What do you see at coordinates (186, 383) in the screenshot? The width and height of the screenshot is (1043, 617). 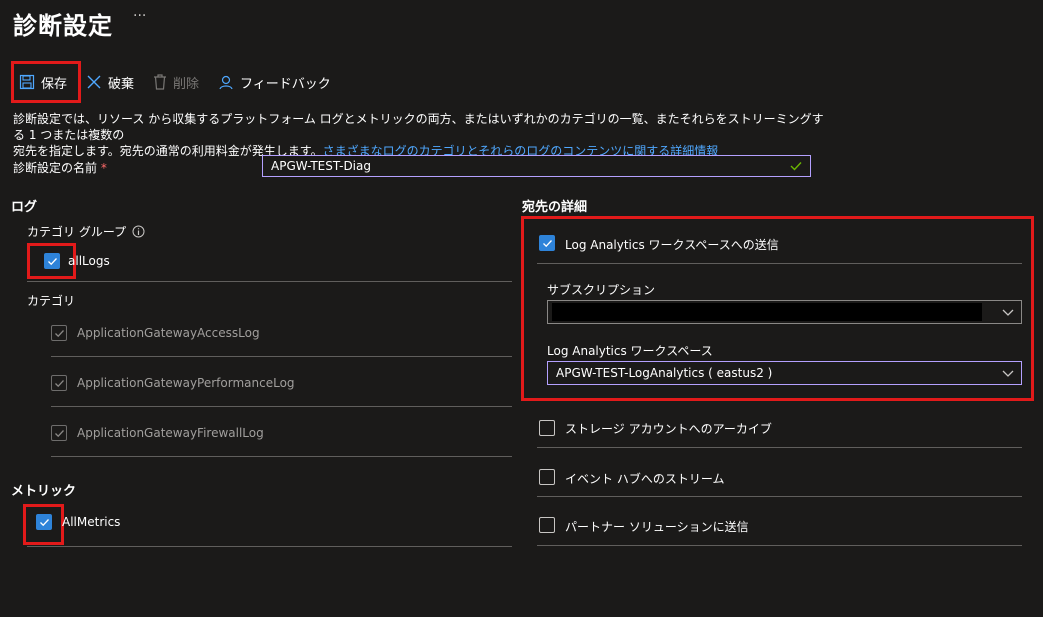 I see `performance-log-label: ApplicationGatewayPerformanceLog` at bounding box center [186, 383].